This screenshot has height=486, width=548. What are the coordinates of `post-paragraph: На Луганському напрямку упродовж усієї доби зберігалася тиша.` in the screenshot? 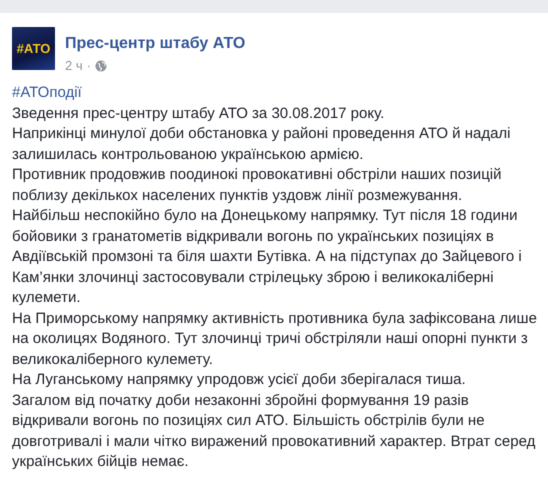 It's located at (239, 380).